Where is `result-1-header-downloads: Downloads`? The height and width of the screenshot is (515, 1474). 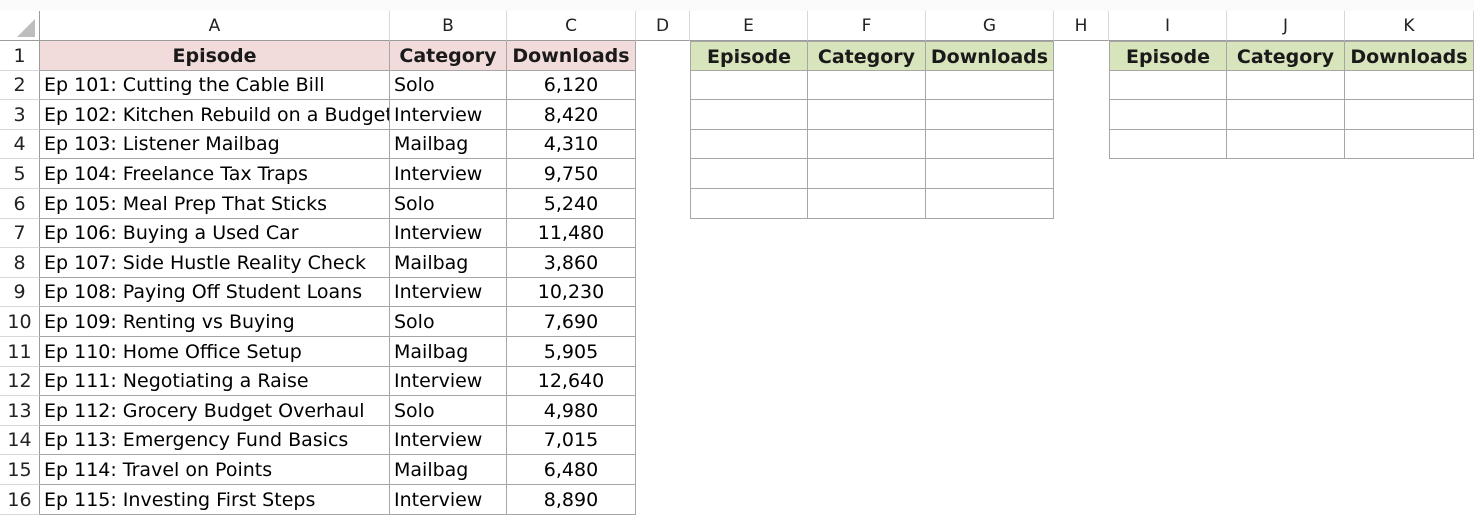 result-1-header-downloads: Downloads is located at coordinates (990, 56).